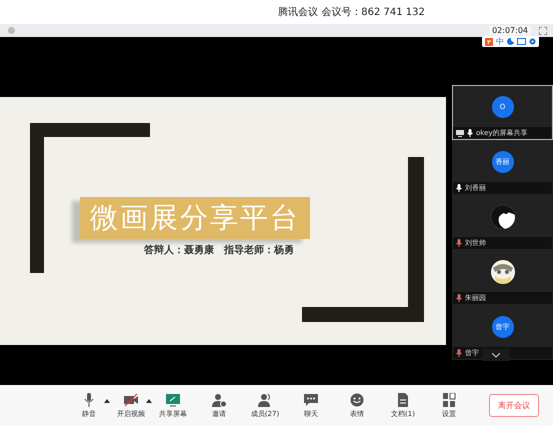 This screenshot has width=553, height=426. What do you see at coordinates (311, 399) in the screenshot?
I see `chat-icon` at bounding box center [311, 399].